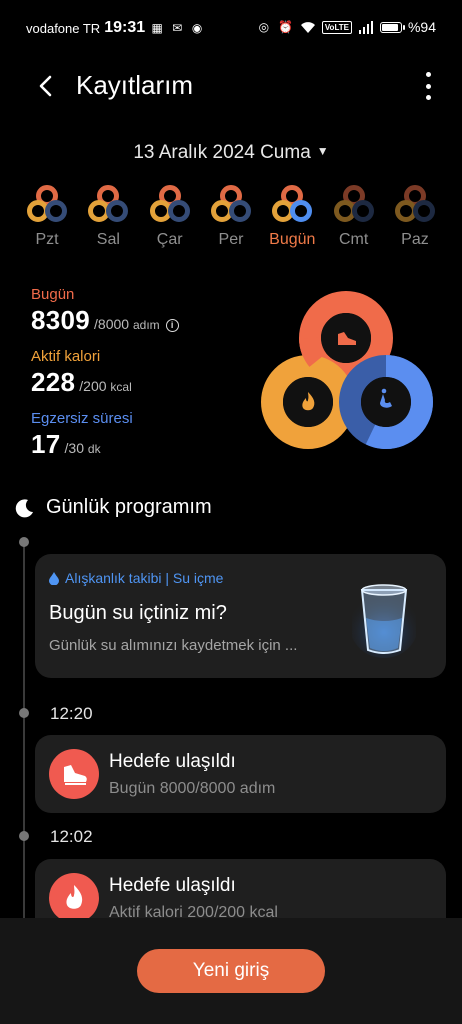 This screenshot has width=462, height=1024. I want to click on status-time: 19:31, so click(125, 27).